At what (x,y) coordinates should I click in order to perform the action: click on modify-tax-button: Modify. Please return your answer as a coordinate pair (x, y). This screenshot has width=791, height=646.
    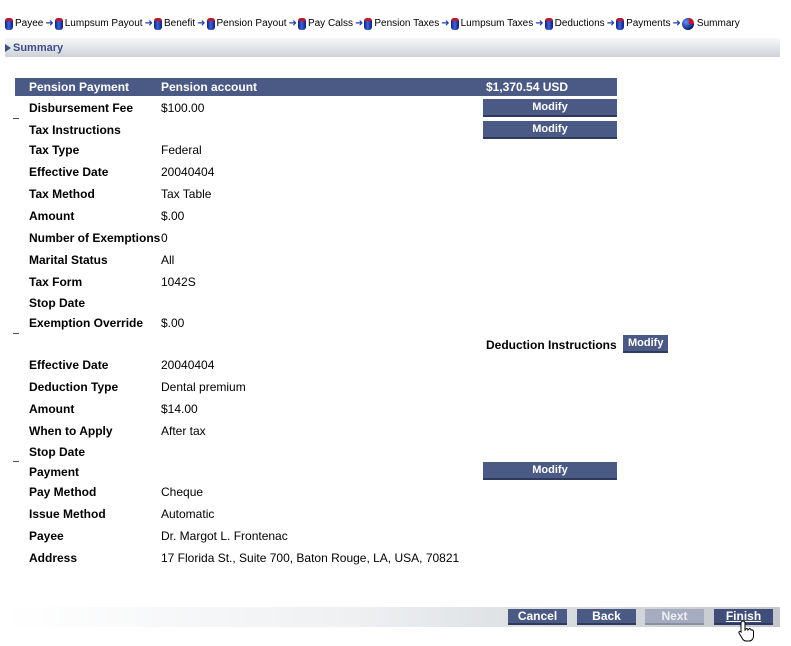
    Looking at the image, I should click on (550, 130).